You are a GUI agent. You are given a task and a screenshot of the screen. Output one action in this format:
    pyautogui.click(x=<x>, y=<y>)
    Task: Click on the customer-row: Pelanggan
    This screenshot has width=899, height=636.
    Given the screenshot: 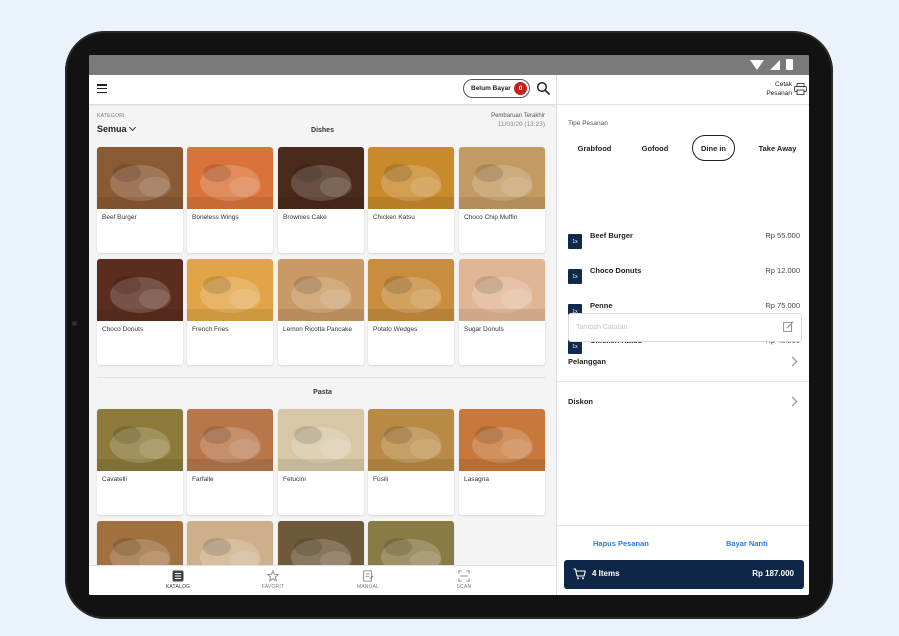 What is the action you would take?
    pyautogui.click(x=683, y=362)
    